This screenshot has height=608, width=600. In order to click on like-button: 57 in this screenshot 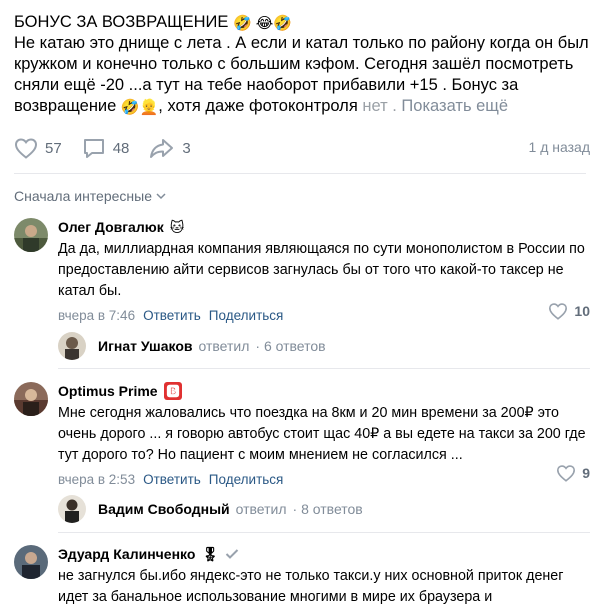, I will do `click(38, 148)`.